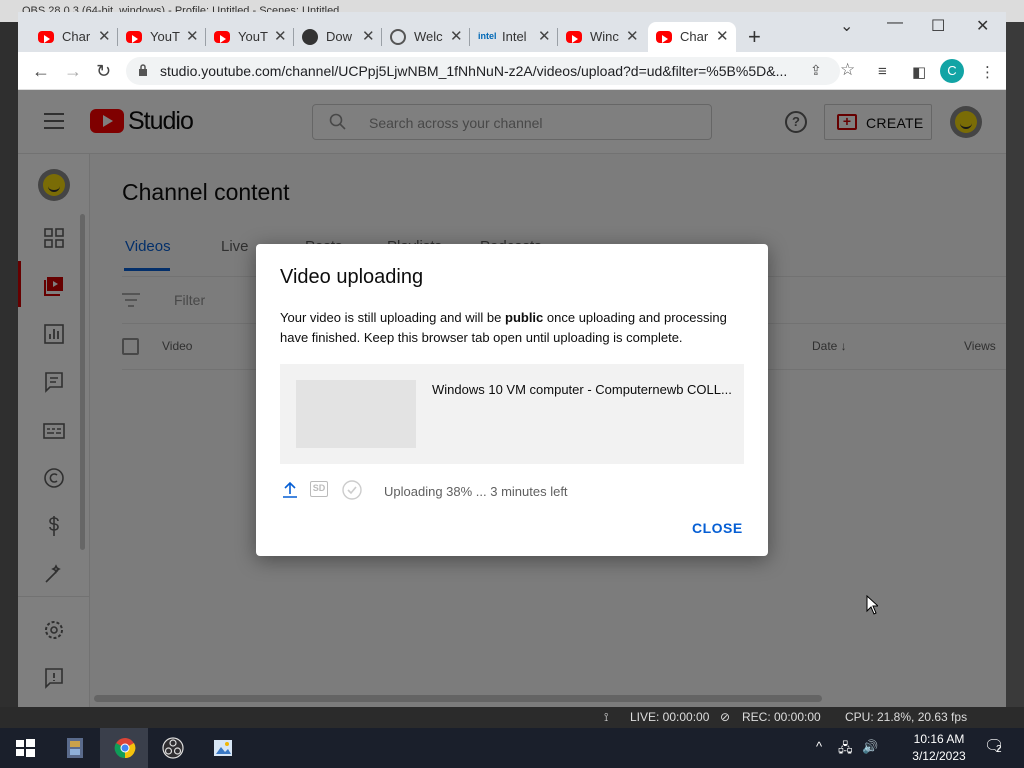 The height and width of the screenshot is (768, 1024). I want to click on obs-right-panel, so click(1015, 366).